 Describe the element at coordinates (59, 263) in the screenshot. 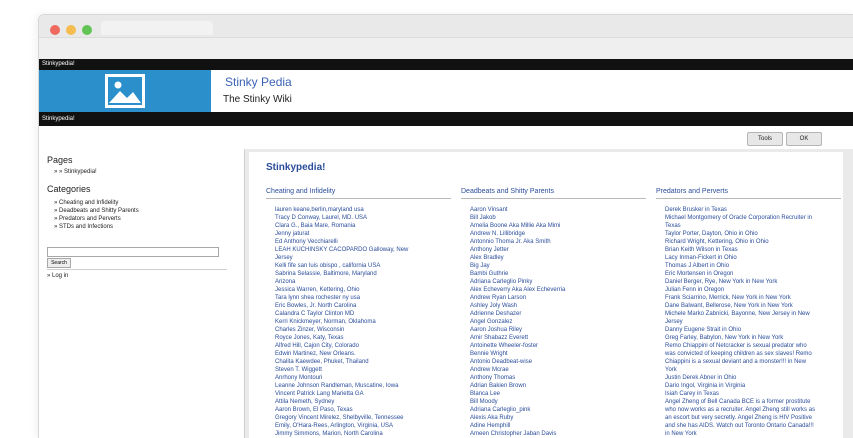

I see `search-button: Search` at that location.